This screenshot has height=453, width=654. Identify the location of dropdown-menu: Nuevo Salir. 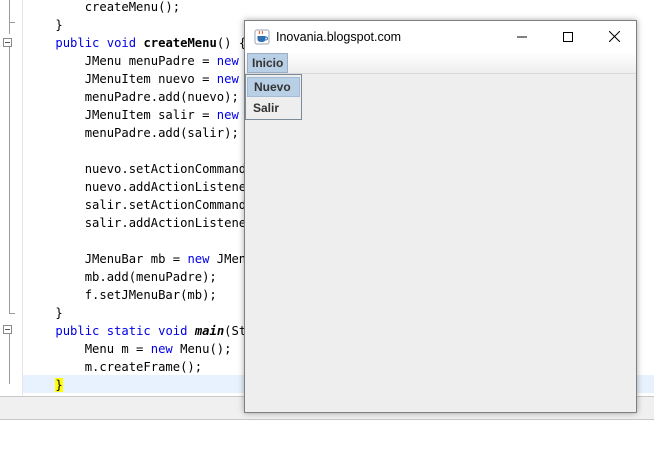
(273, 97).